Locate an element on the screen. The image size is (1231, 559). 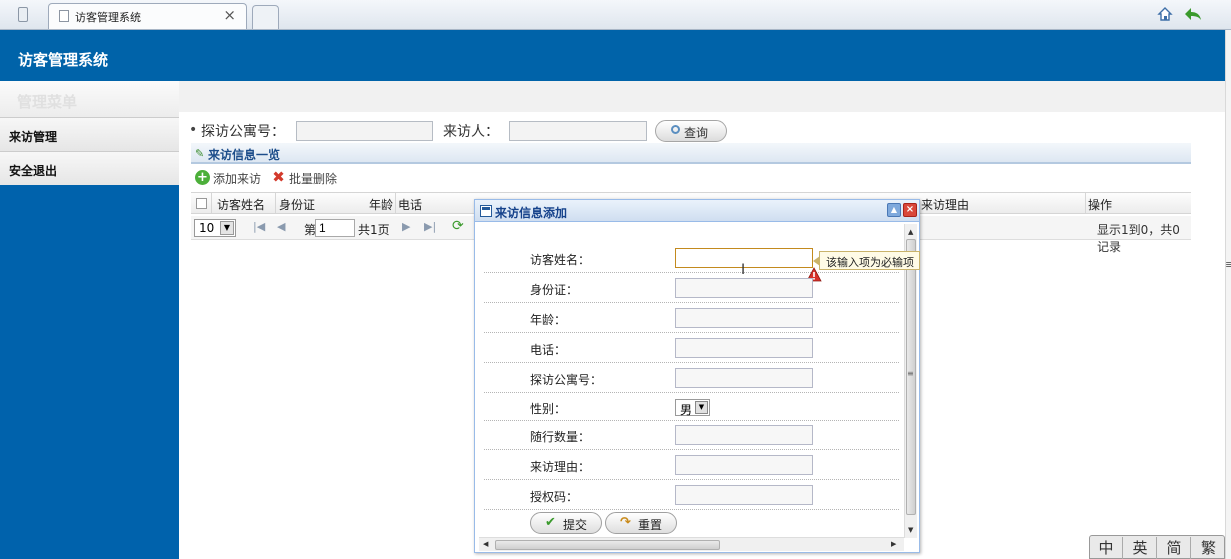
dialog-horizontal-scrollbar: ◀ ▶ is located at coordinates (691, 544).